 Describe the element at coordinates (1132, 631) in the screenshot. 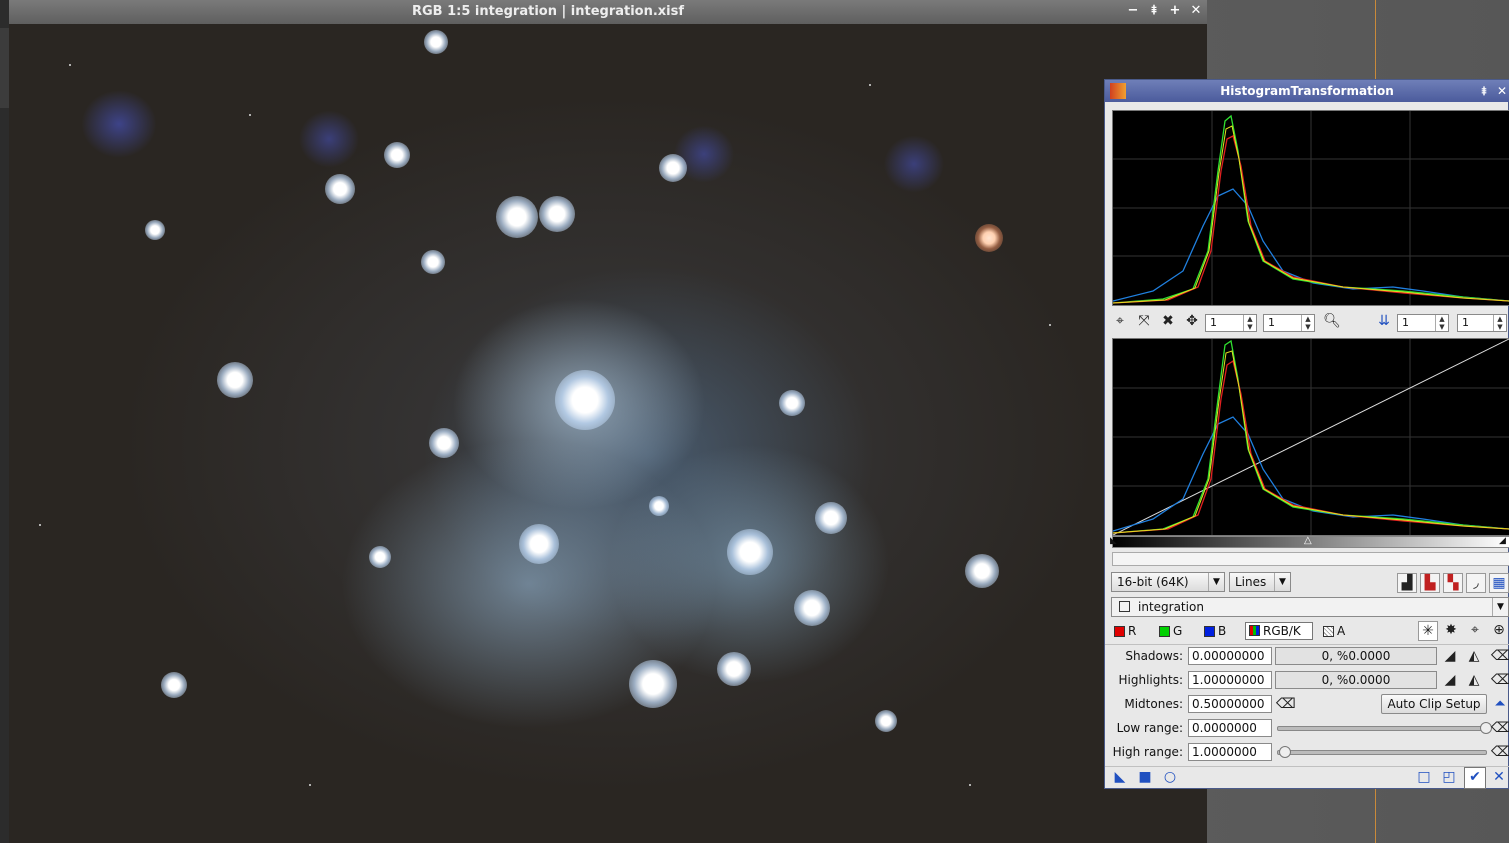

I see `channel-r-label: R` at that location.